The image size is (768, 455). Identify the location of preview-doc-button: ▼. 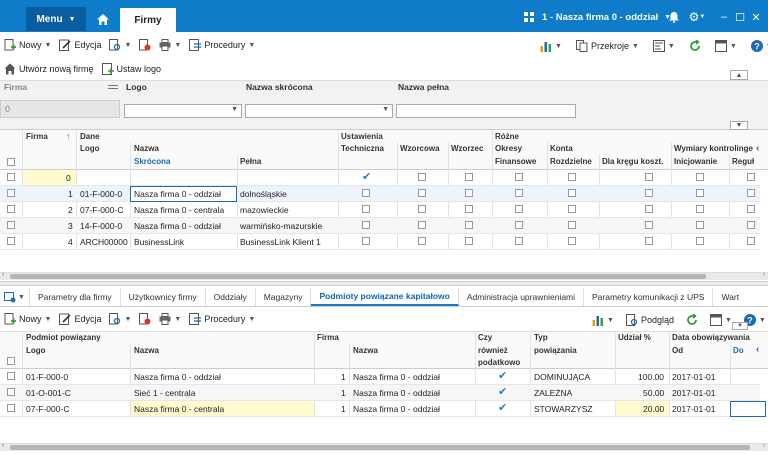
(120, 45).